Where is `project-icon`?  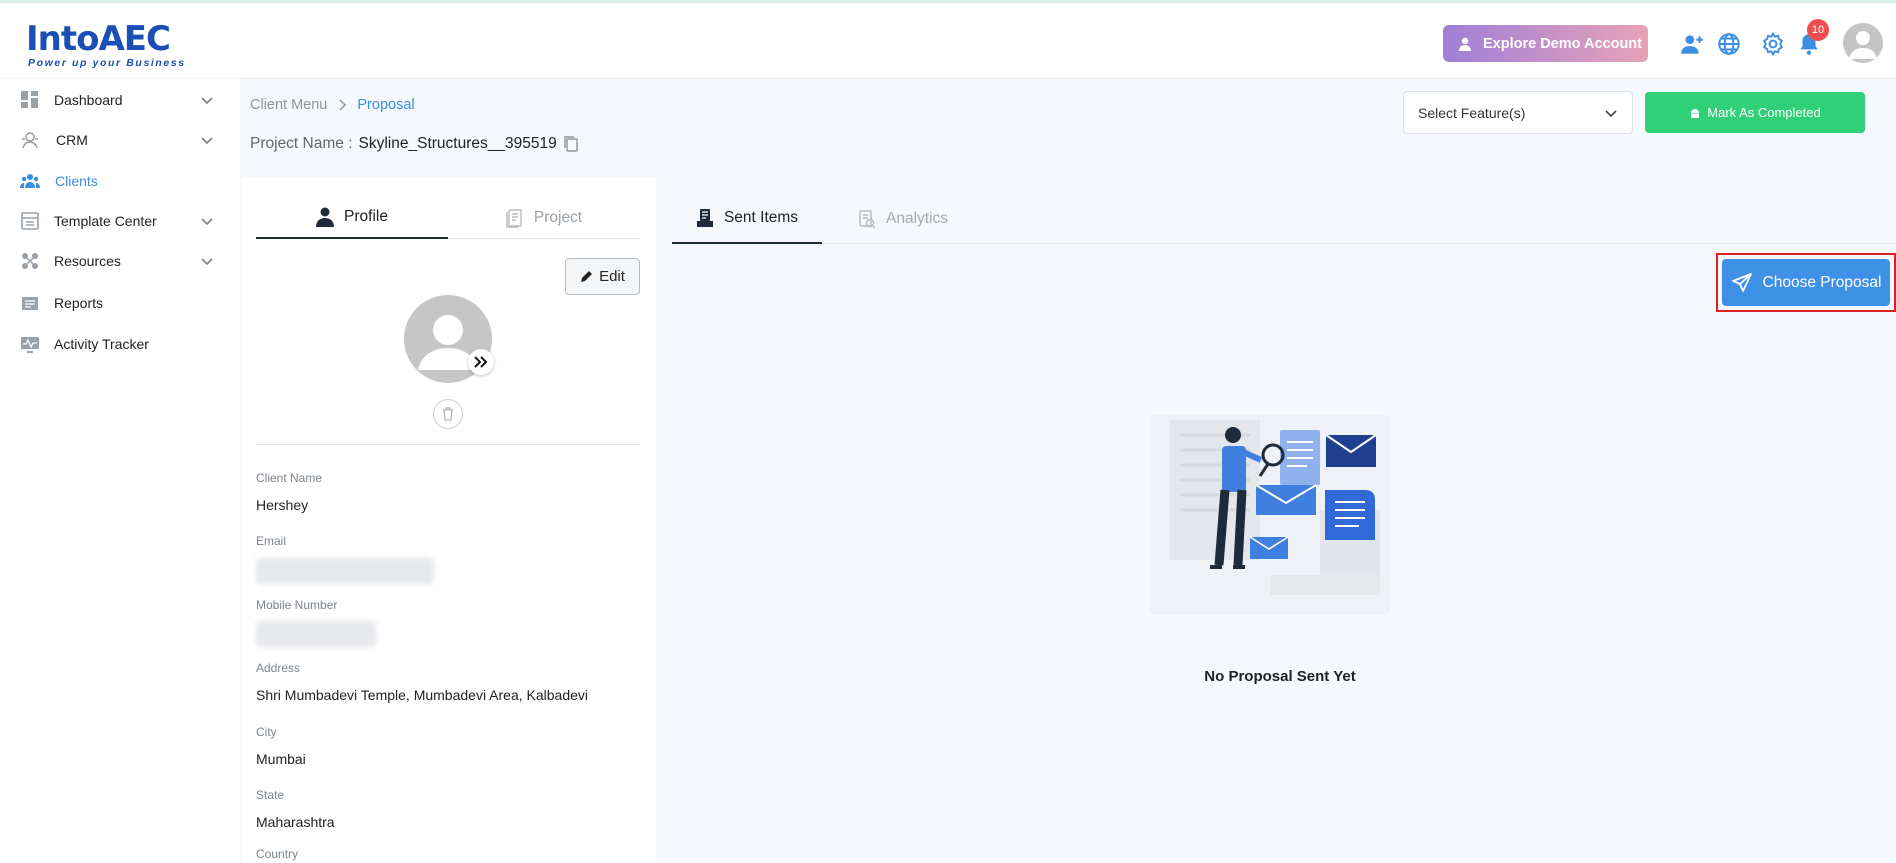
project-icon is located at coordinates (514, 218).